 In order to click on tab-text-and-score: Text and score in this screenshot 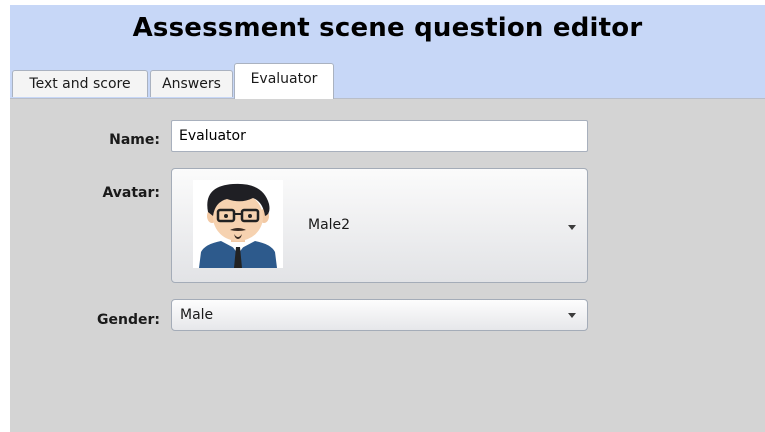, I will do `click(80, 83)`.